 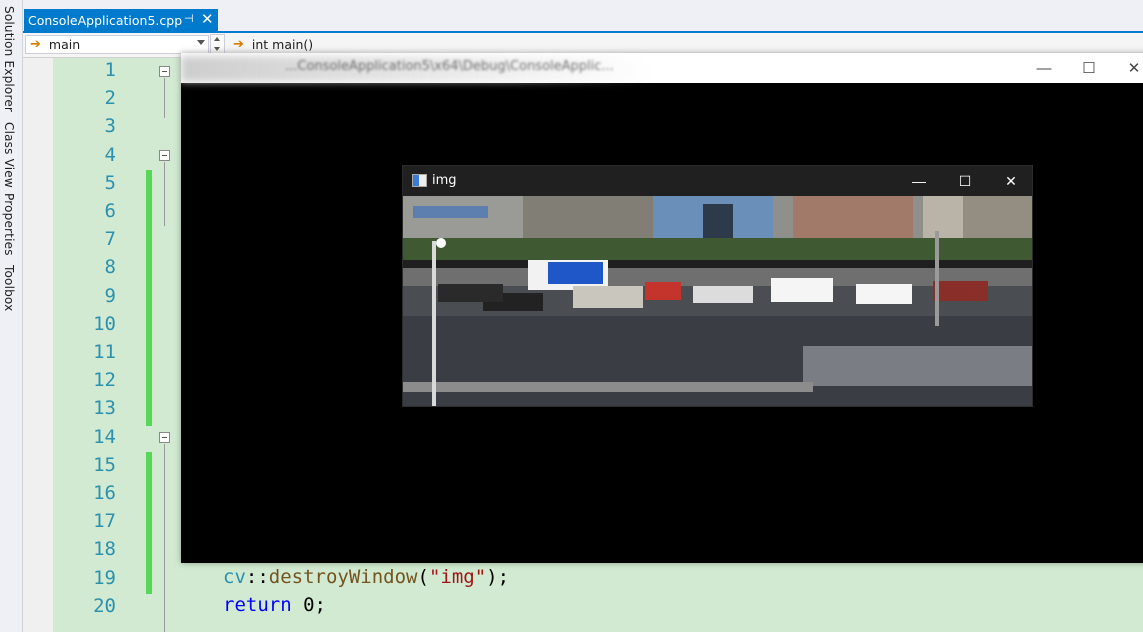 I want to click on line-number: 3, so click(x=110, y=126).